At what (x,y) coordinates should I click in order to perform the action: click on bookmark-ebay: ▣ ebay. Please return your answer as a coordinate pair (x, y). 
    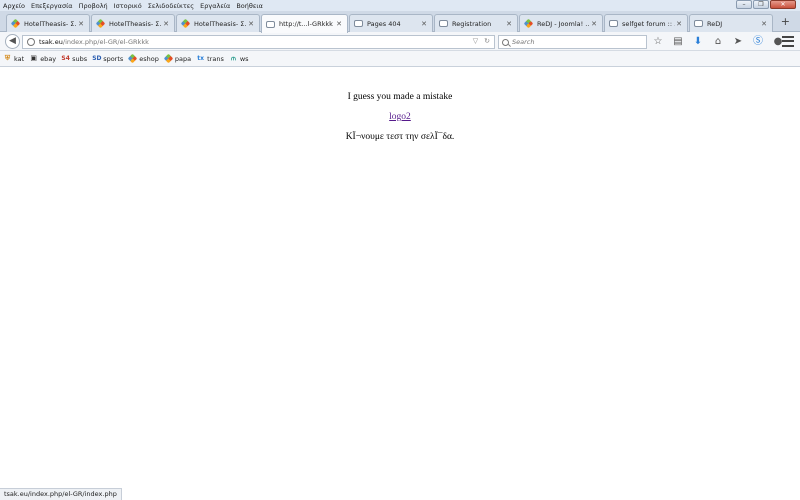
    Looking at the image, I should click on (42, 58).